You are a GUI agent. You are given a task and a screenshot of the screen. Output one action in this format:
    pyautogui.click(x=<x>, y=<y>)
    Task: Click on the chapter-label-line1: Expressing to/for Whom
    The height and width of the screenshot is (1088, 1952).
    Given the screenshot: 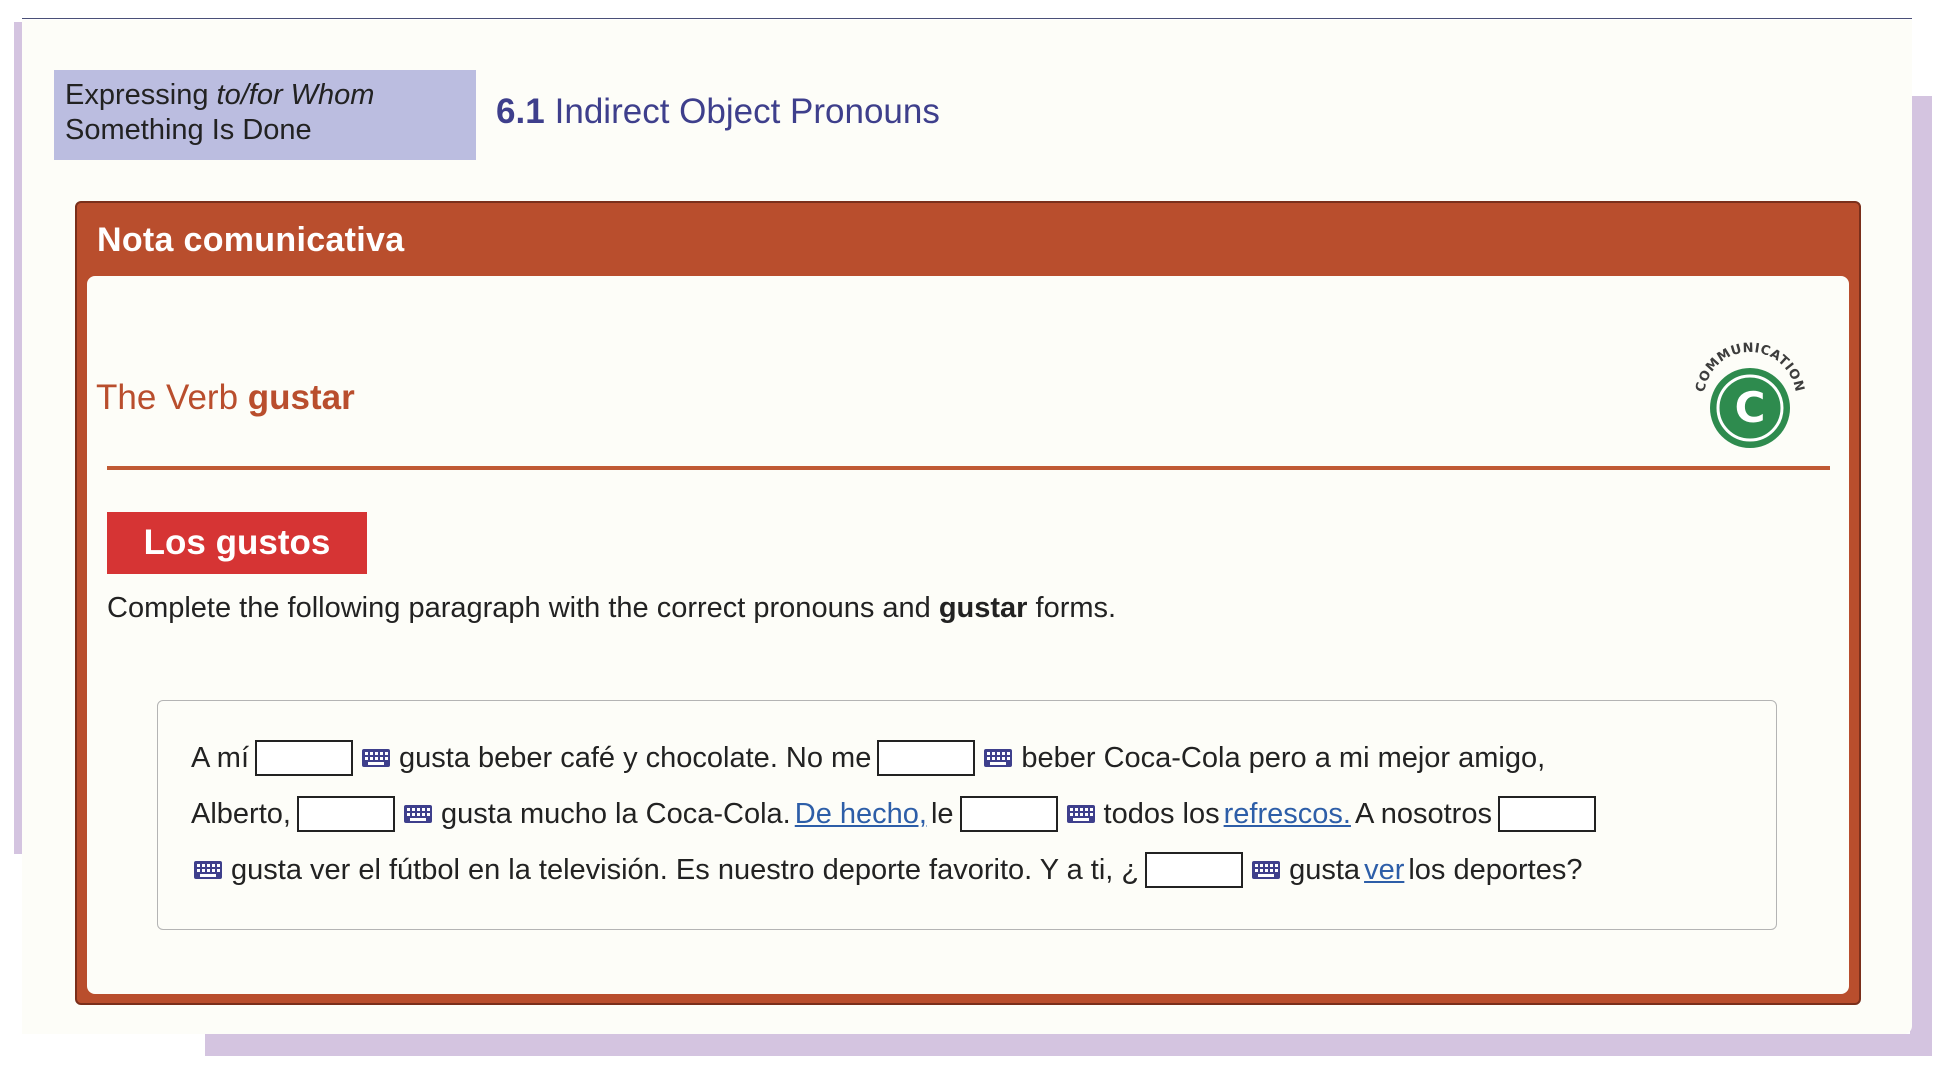 What is the action you would take?
    pyautogui.click(x=265, y=95)
    